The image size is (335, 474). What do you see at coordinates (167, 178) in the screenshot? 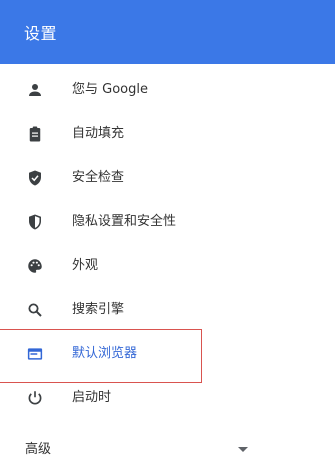
I see `sidebar-item-safety-check: 安全检查` at bounding box center [167, 178].